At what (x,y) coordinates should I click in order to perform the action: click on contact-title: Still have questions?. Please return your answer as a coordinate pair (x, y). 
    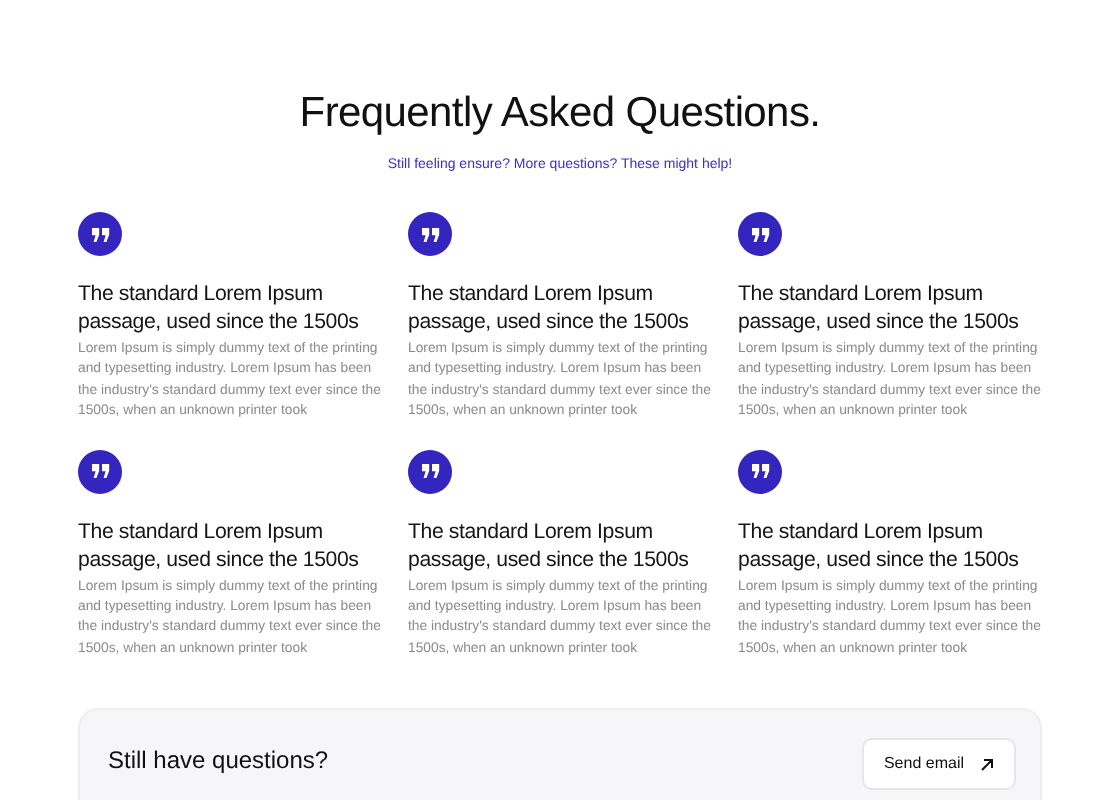
    Looking at the image, I should click on (218, 761).